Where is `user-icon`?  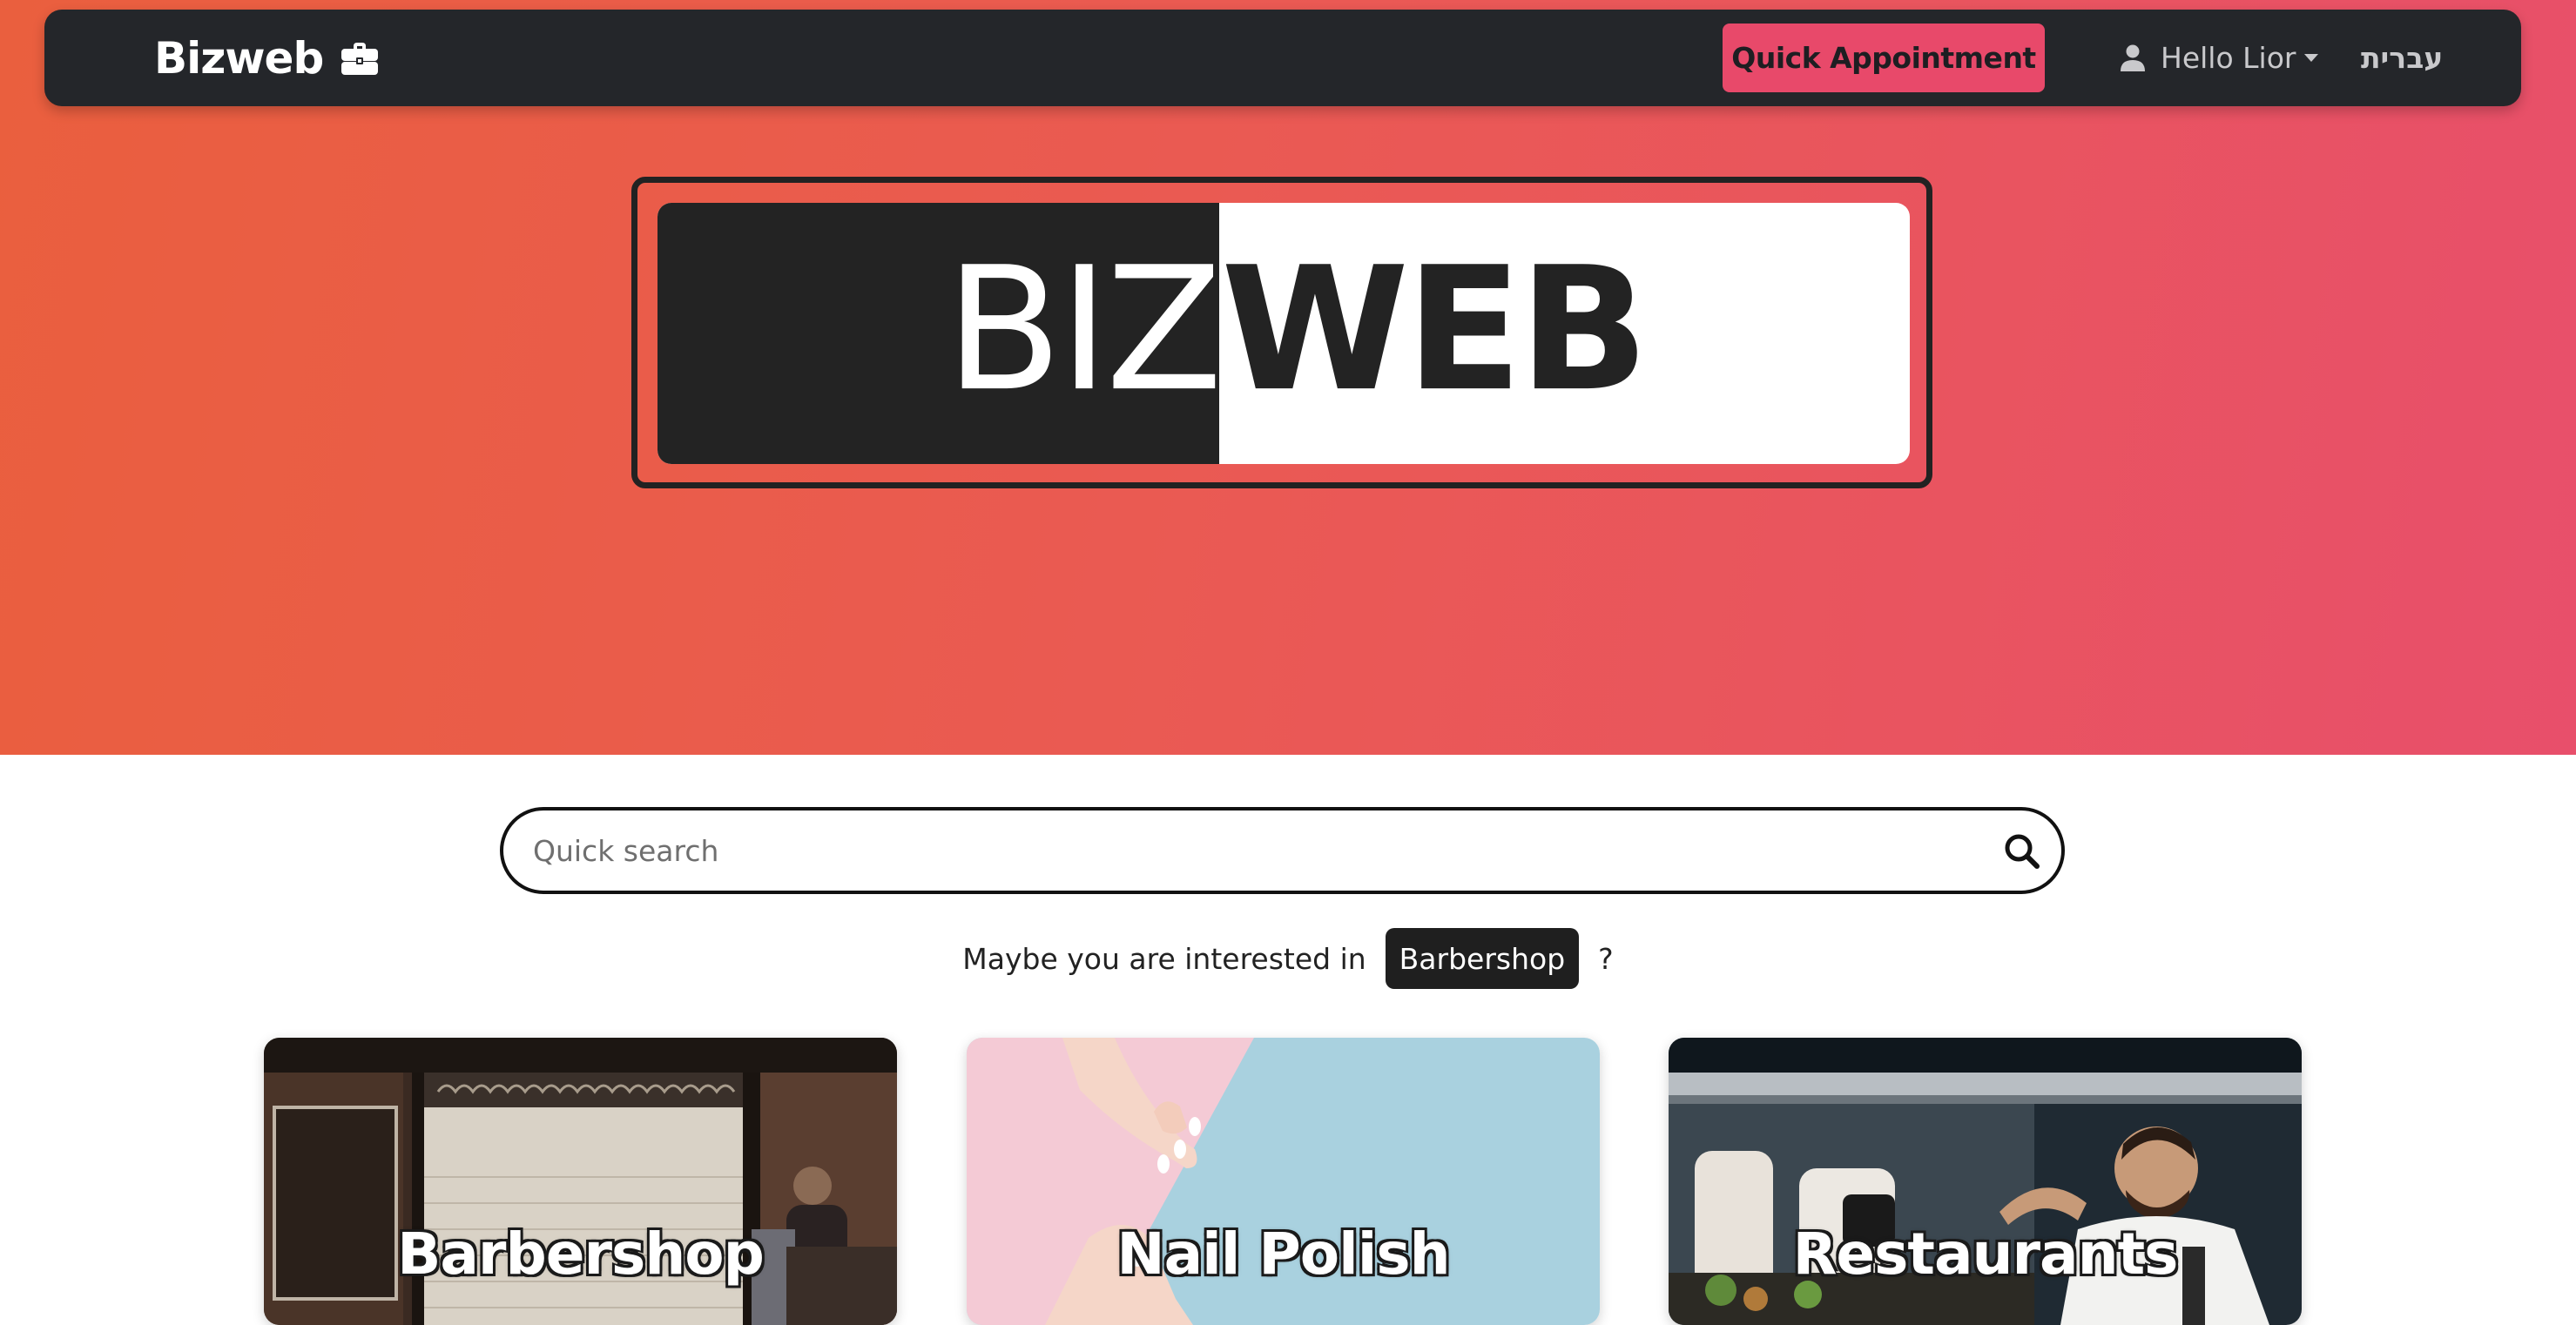 user-icon is located at coordinates (2133, 57).